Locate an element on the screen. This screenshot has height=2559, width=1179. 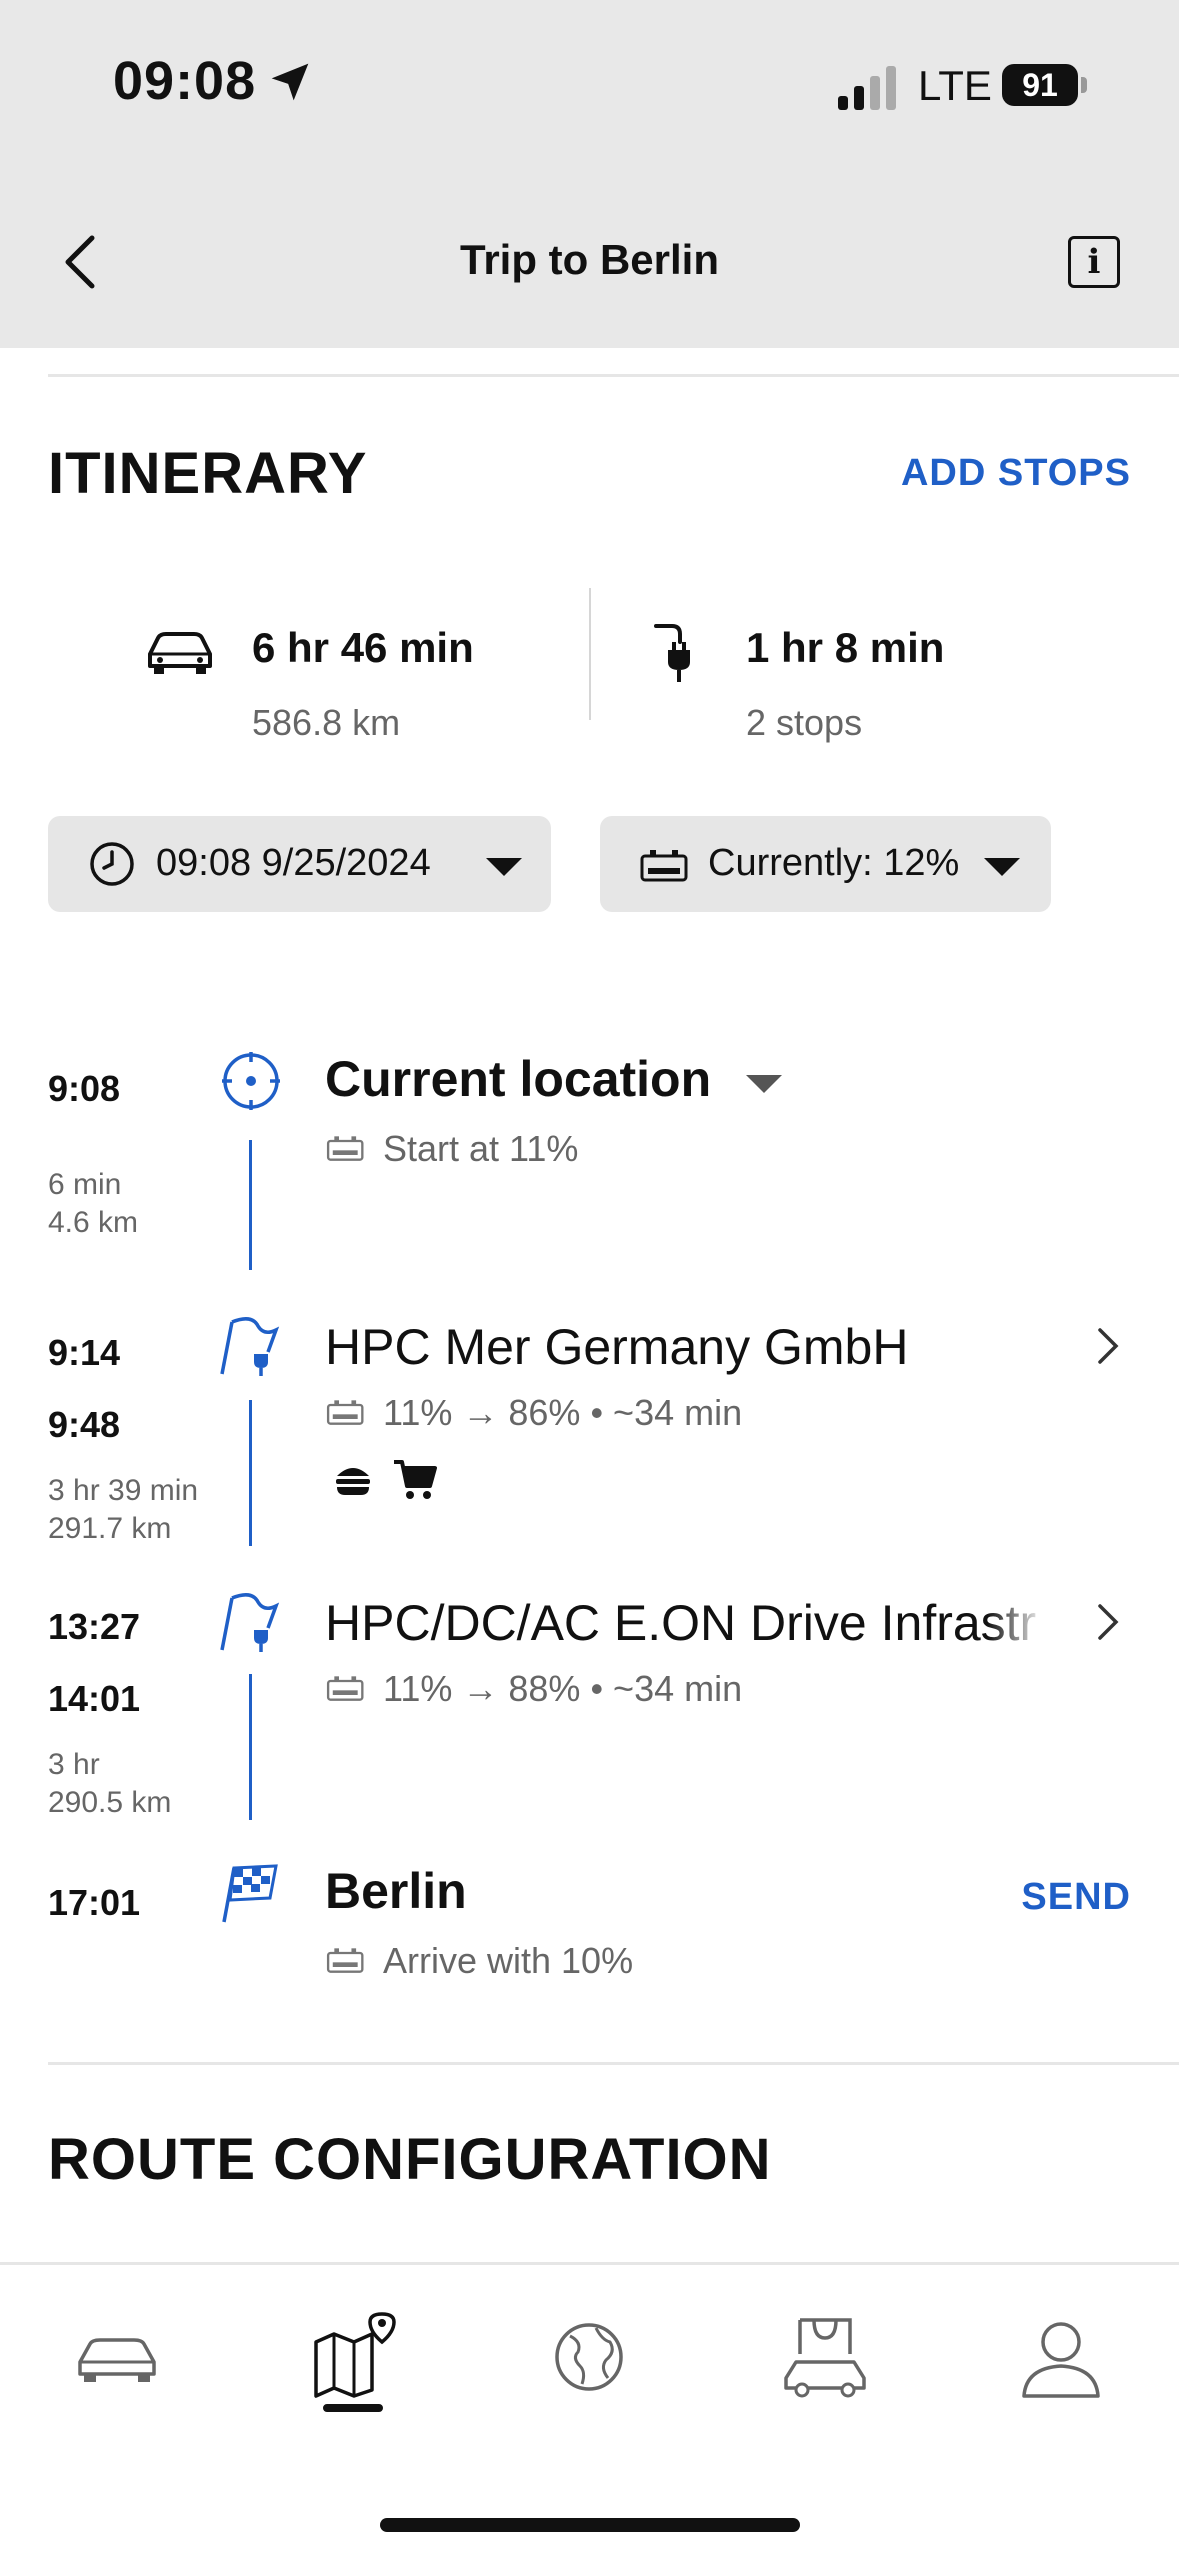
clock-icon is located at coordinates (112, 864).